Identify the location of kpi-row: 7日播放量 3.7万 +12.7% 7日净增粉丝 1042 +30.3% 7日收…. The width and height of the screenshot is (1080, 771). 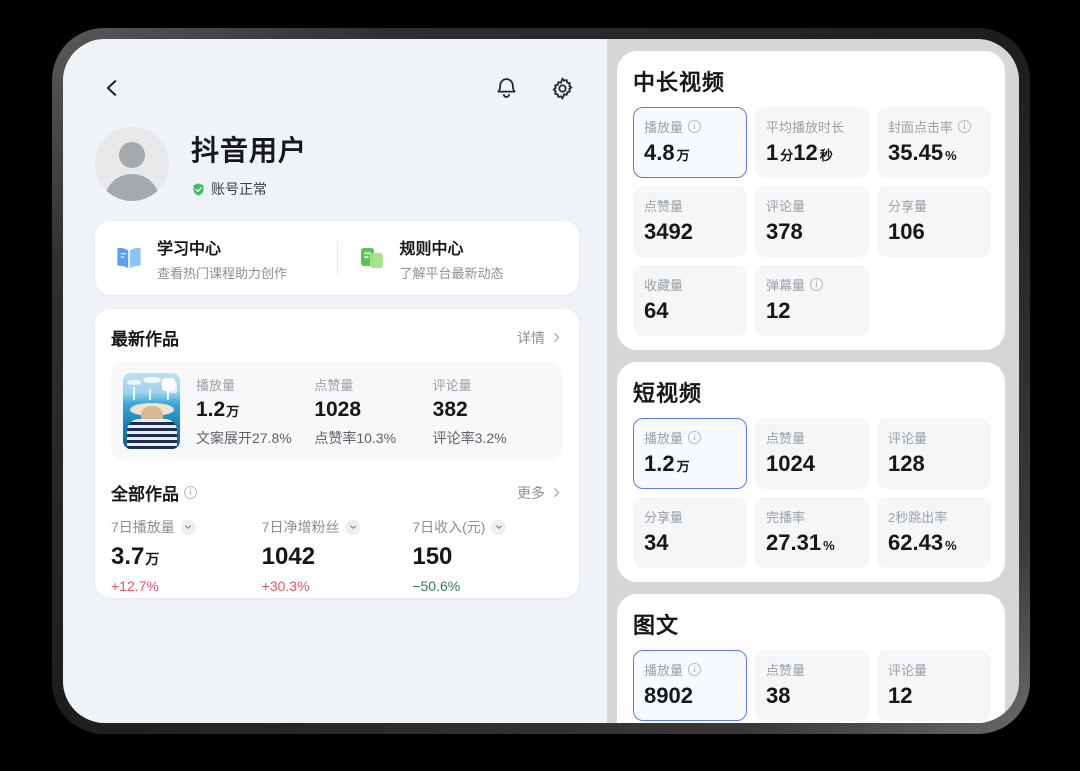
(337, 555).